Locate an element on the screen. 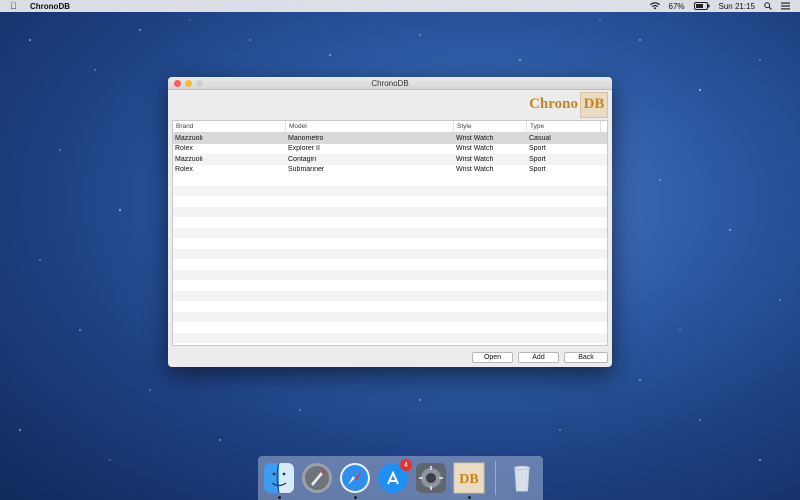 Image resolution: width=800 pixels, height=500 pixels. table-row: Rolex Explorer II Wrist Watch Sport is located at coordinates (390, 148).